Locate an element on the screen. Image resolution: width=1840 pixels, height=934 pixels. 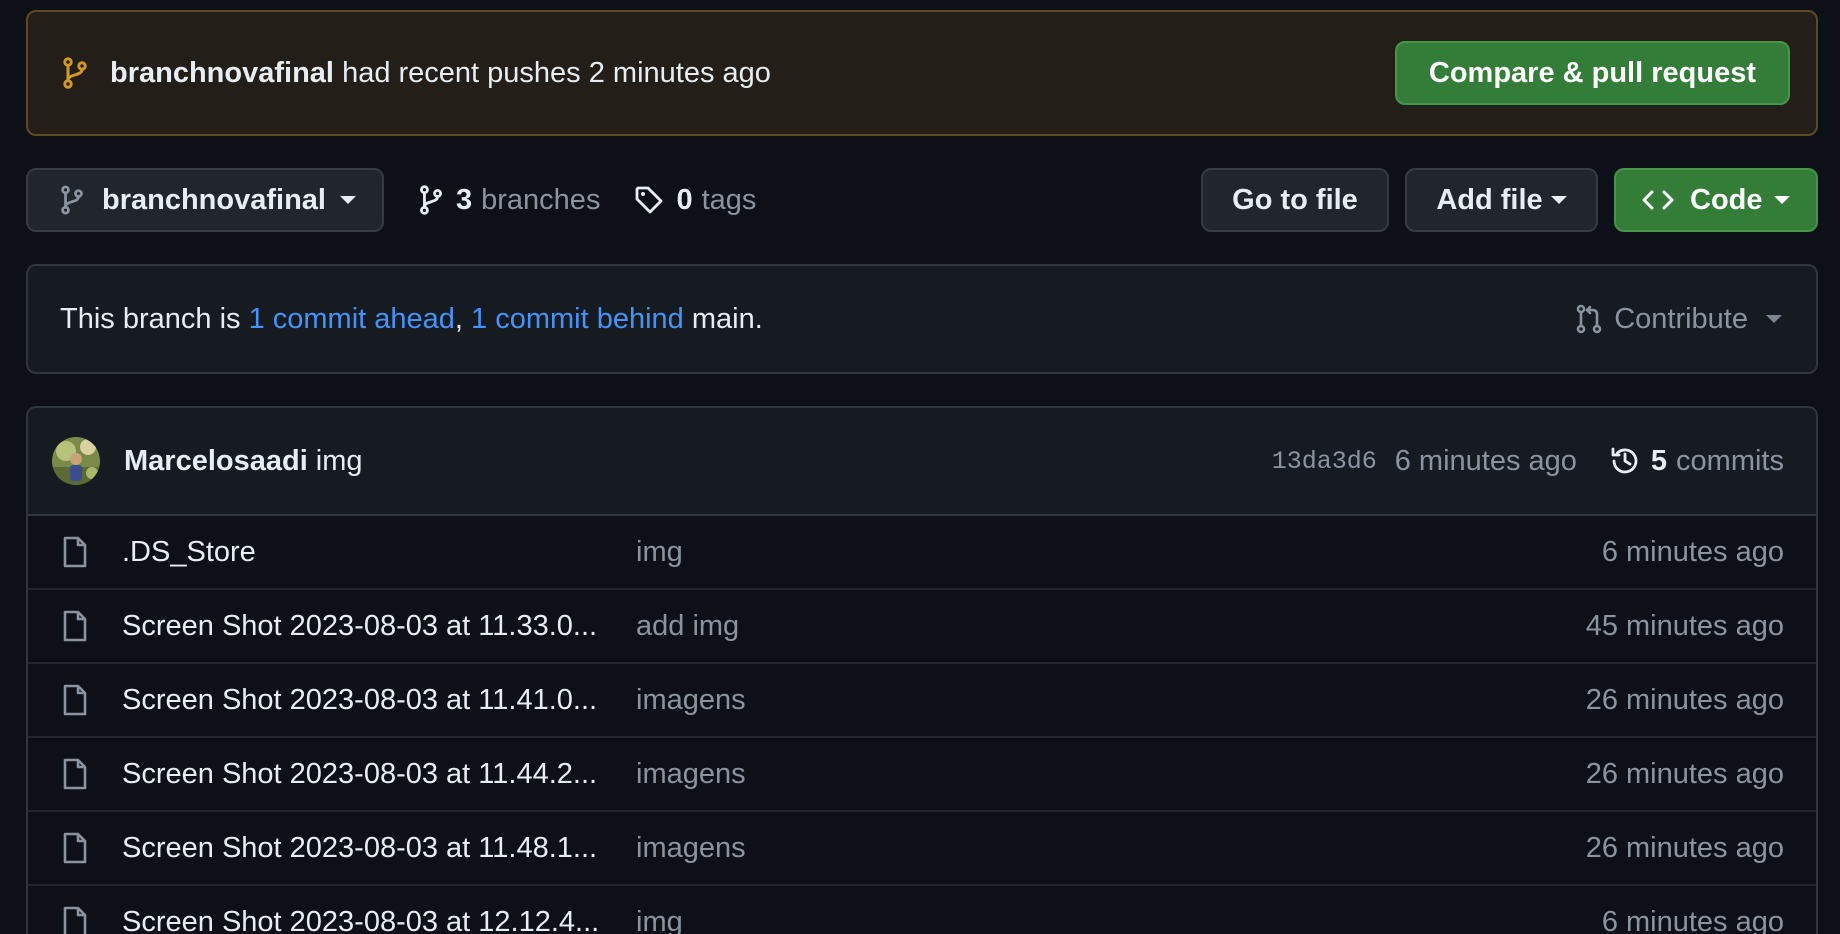
branches-count: 3 is located at coordinates (464, 199).